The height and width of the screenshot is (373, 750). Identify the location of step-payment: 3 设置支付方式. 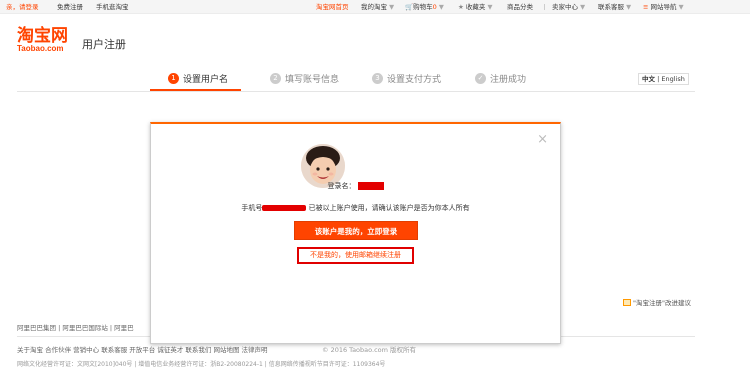
(406, 78).